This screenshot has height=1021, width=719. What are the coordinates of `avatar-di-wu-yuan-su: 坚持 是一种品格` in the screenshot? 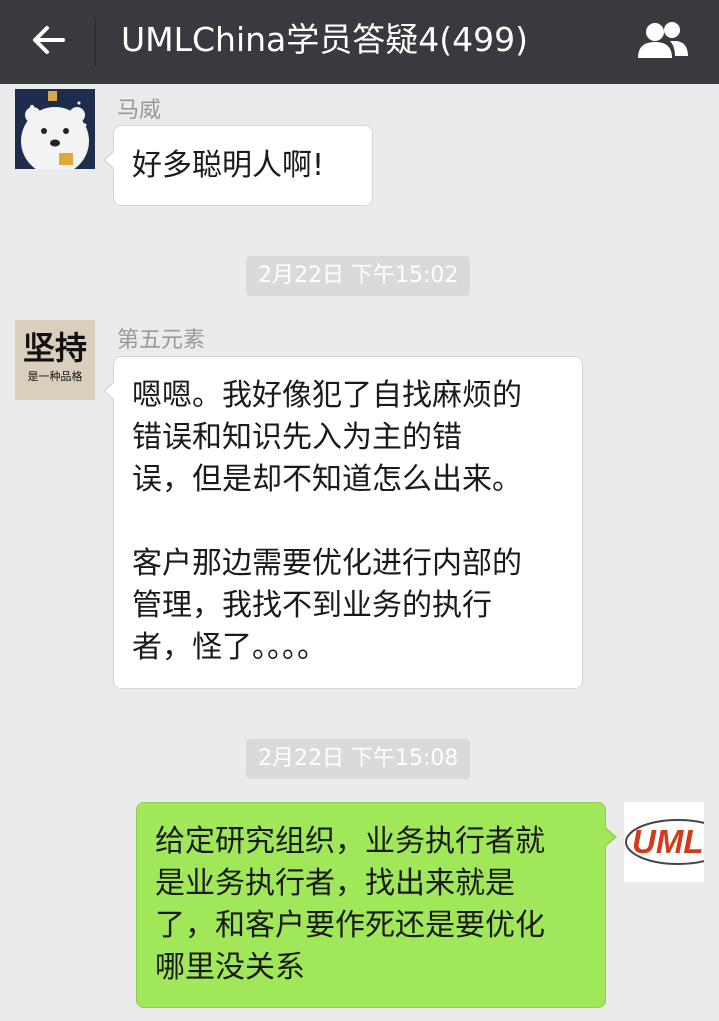 It's located at (55, 360).